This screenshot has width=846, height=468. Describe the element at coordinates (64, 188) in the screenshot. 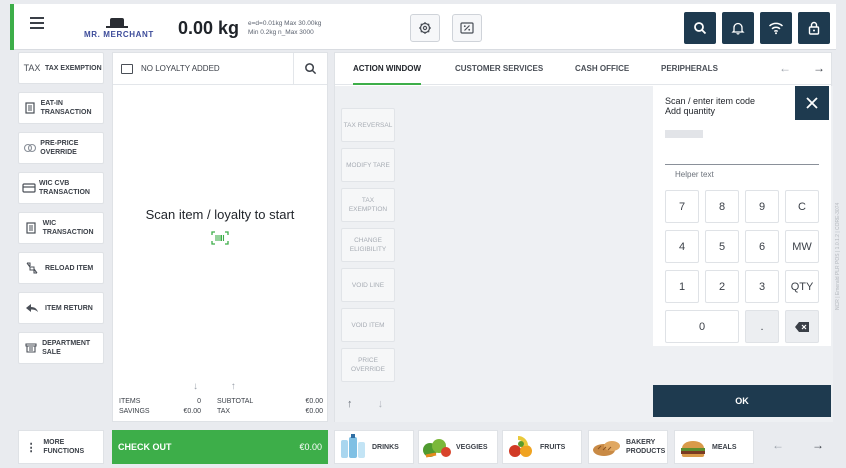

I see `function-label: WIC CVB TRANSACTION` at that location.